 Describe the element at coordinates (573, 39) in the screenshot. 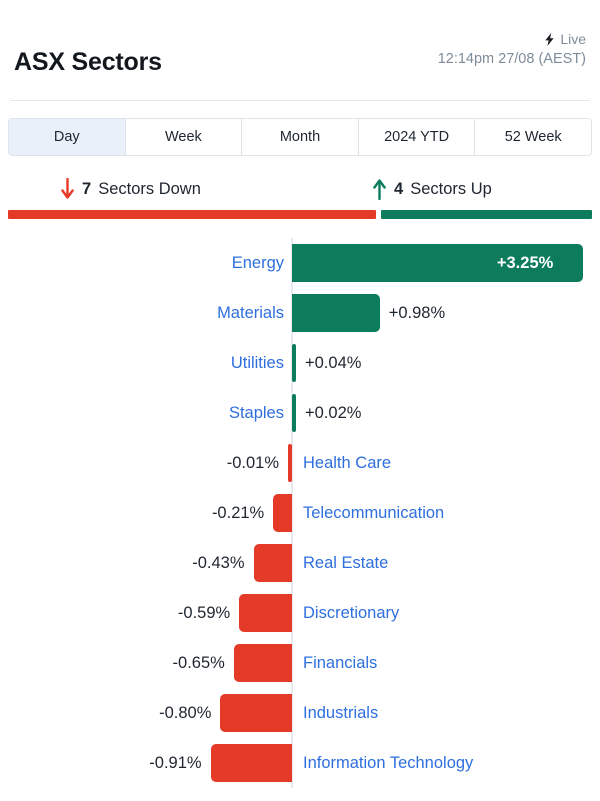

I see `live-label: Live` at that location.